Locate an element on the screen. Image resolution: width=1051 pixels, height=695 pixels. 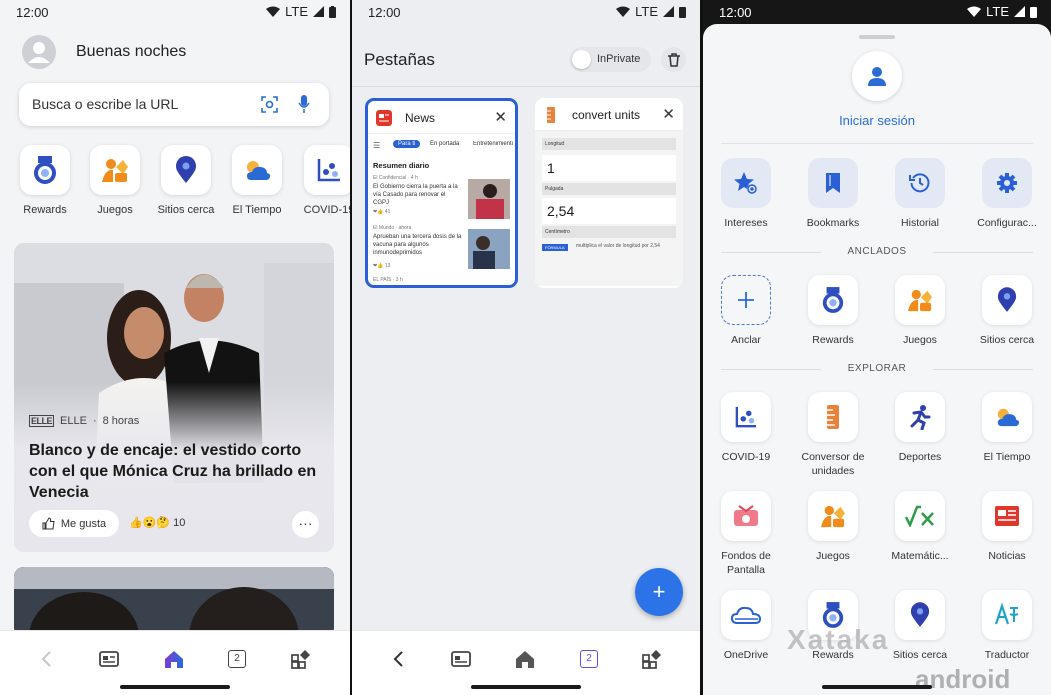
person-icon is located at coordinates (877, 76).